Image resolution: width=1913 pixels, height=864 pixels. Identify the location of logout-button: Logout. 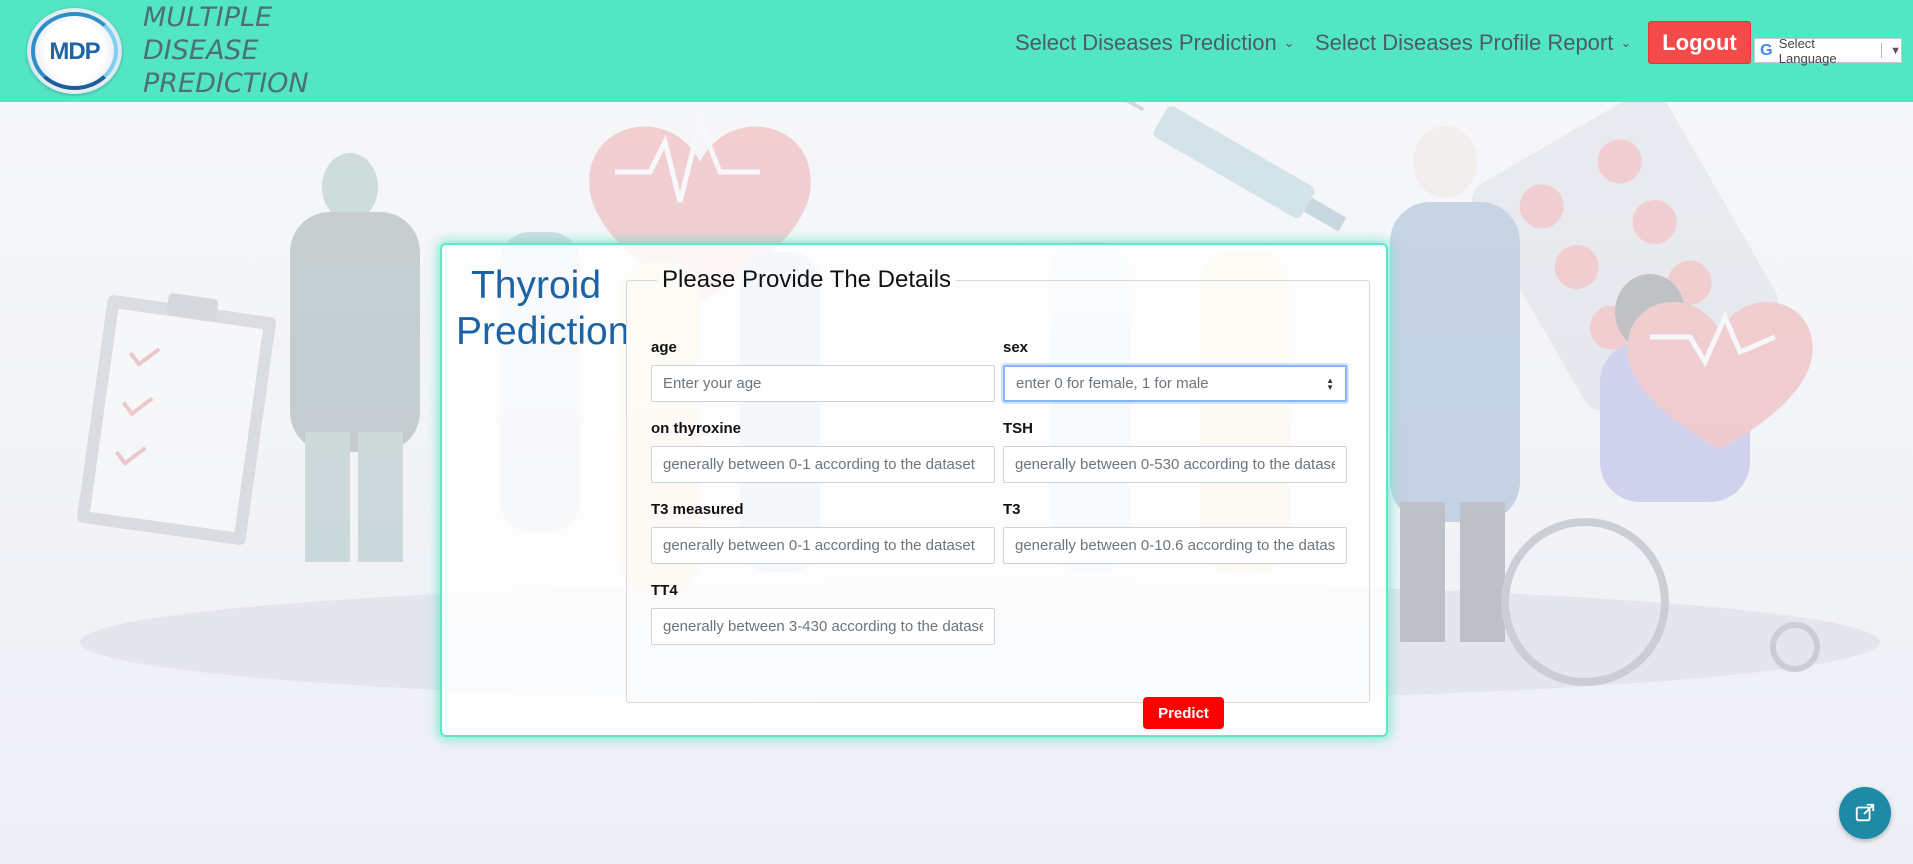
(1699, 42).